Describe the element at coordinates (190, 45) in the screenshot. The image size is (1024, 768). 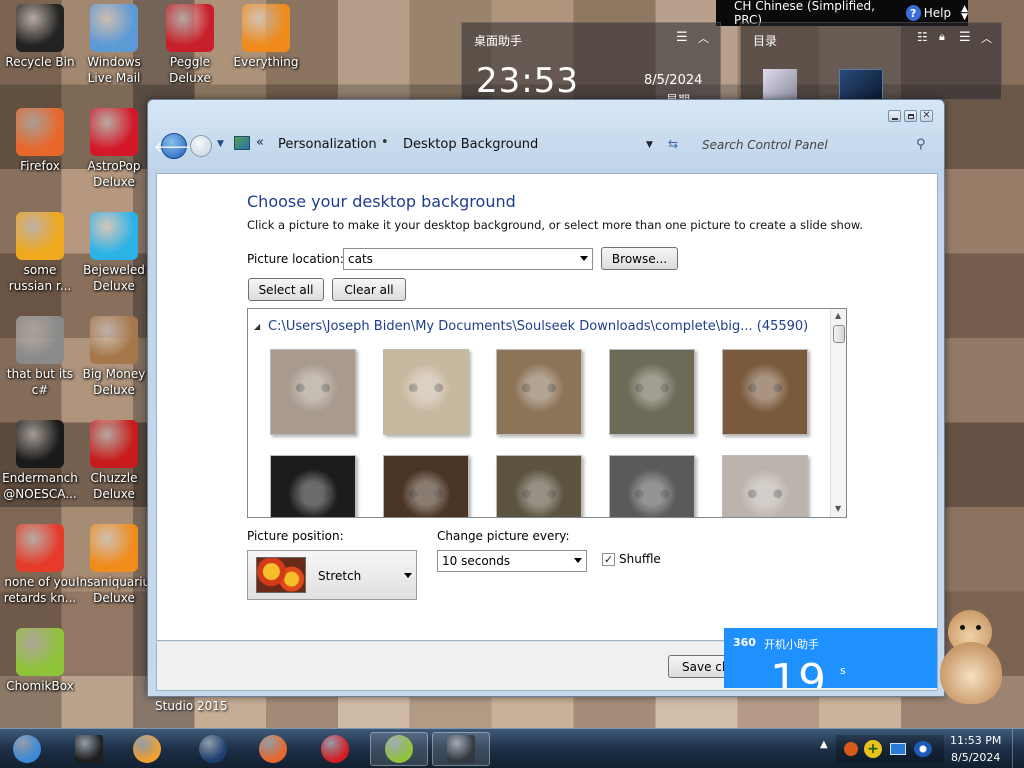
I see `desktop-icon-peggle: Peggle Deluxe` at that location.